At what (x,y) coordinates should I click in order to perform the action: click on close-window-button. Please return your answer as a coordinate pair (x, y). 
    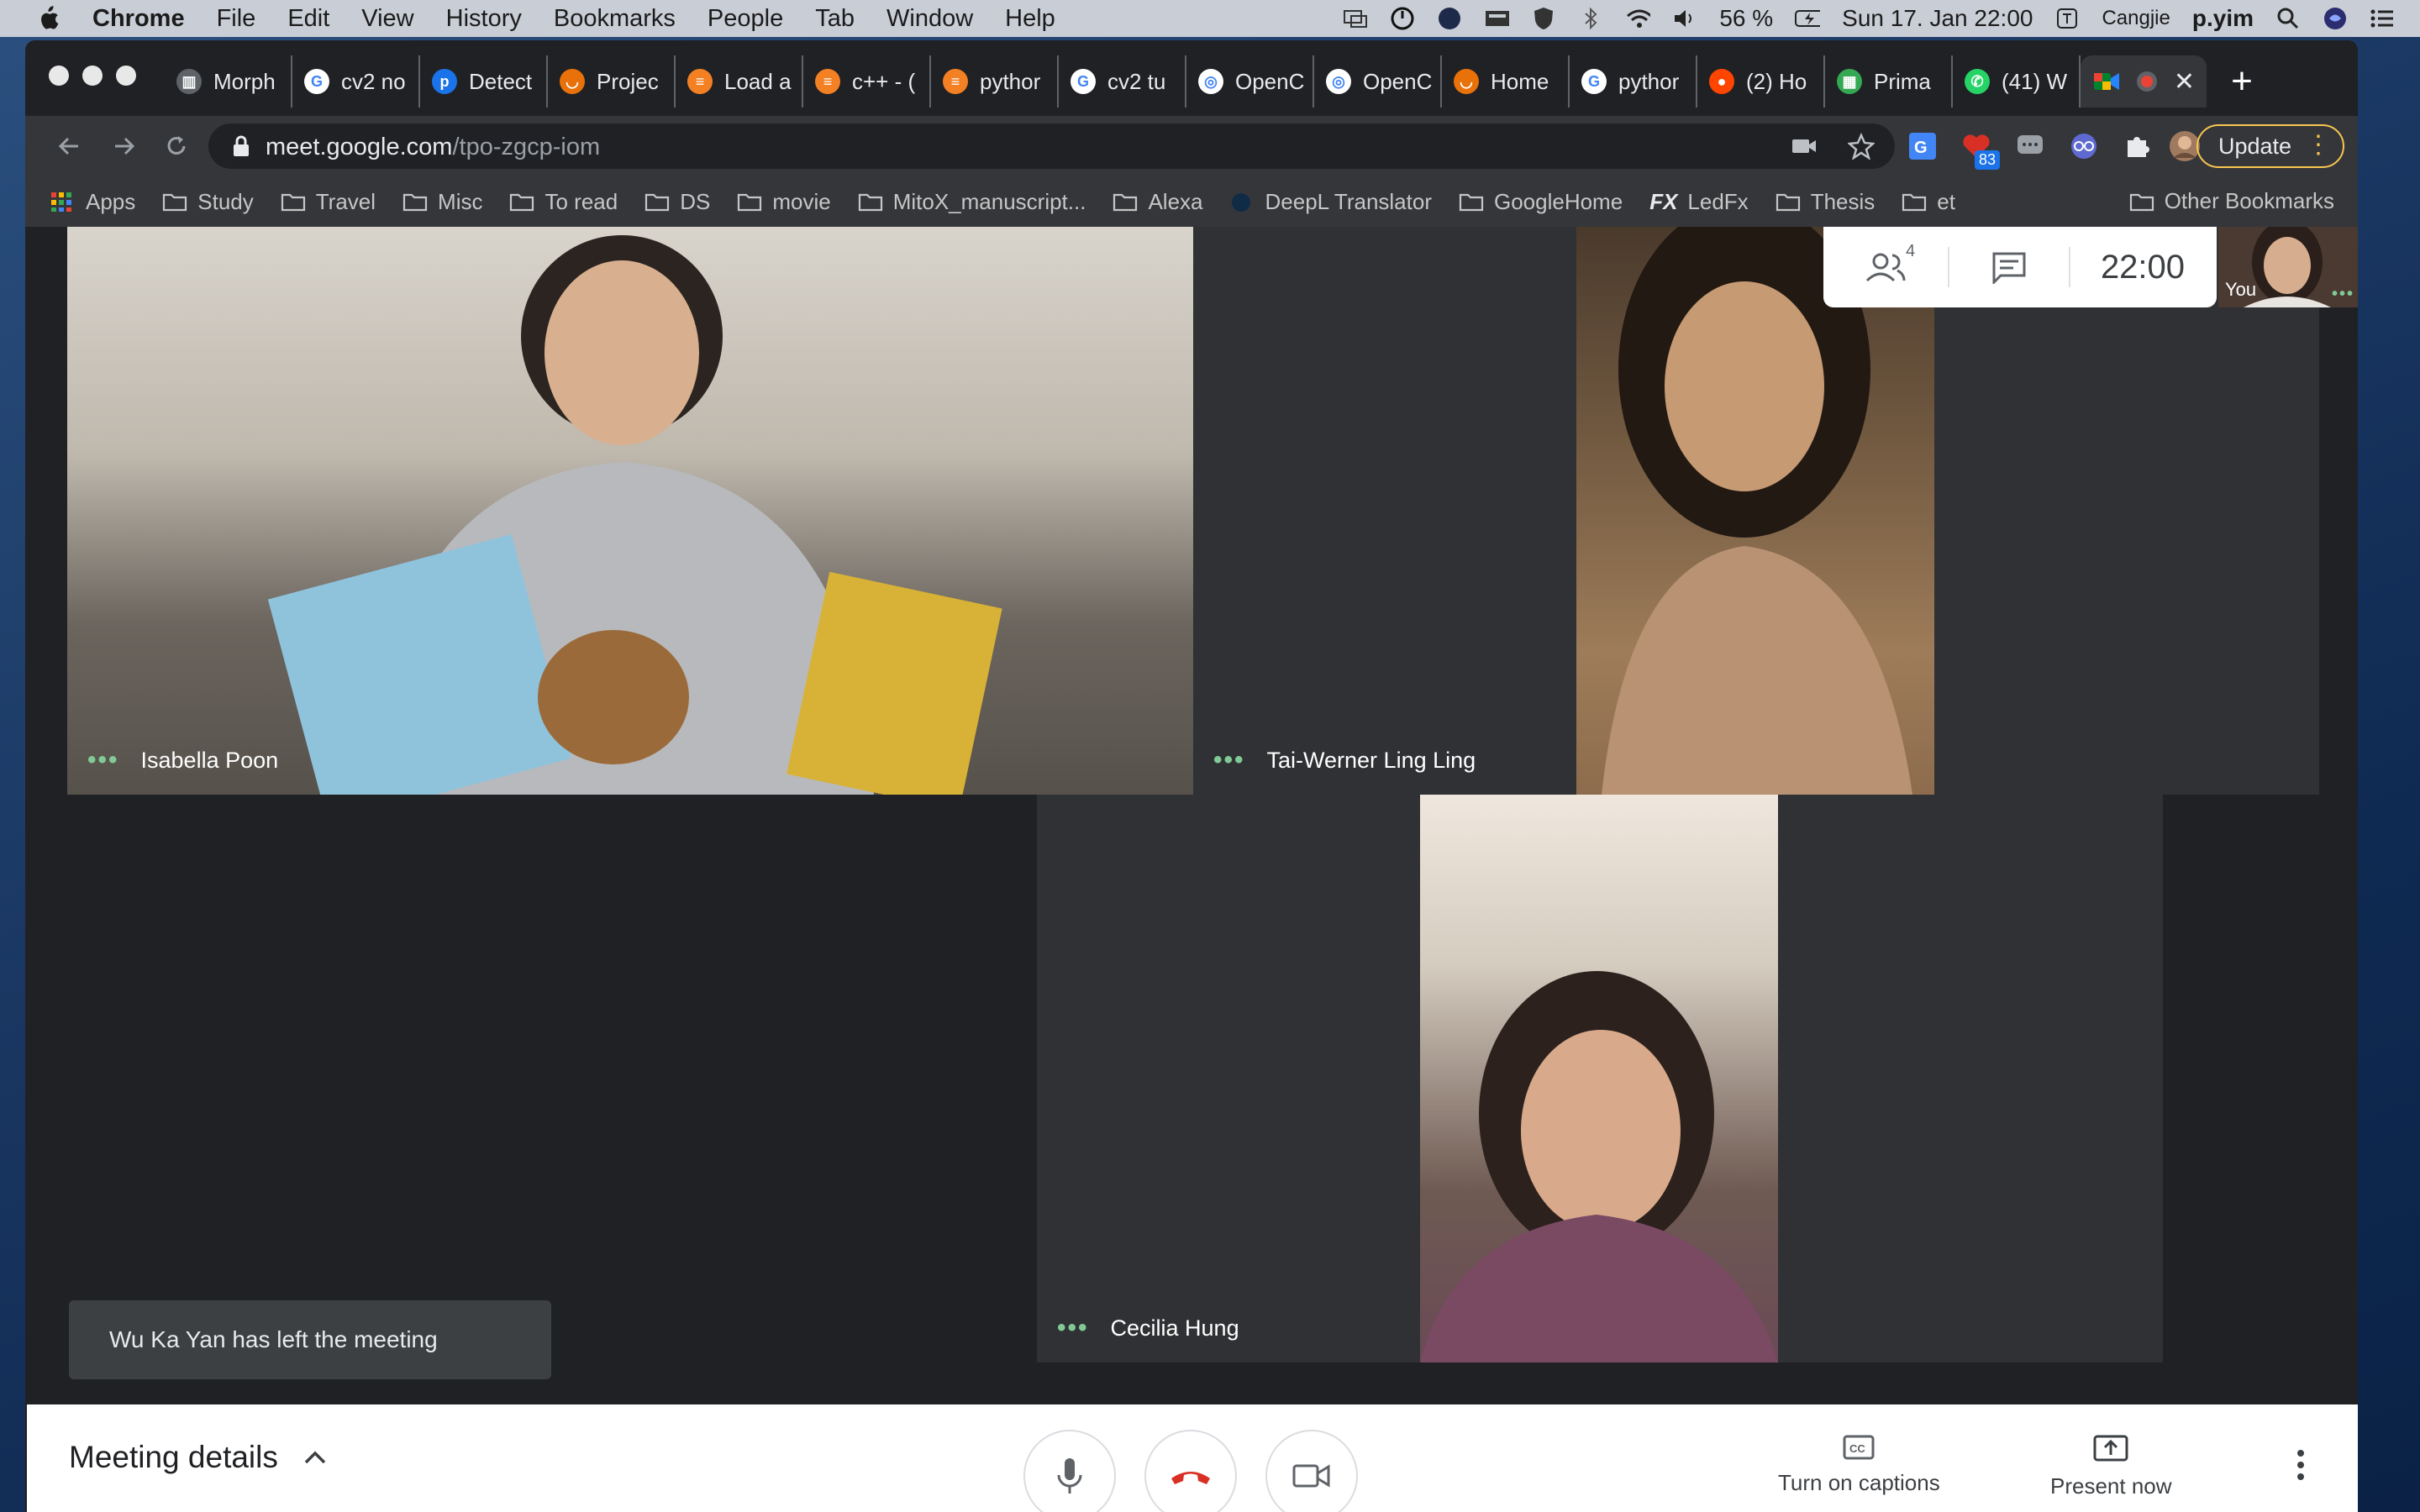
    Looking at the image, I should click on (59, 76).